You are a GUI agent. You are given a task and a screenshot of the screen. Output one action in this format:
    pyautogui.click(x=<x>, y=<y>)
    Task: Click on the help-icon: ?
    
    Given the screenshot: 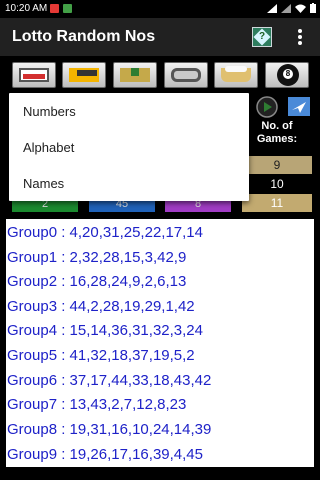 What is the action you would take?
    pyautogui.click(x=262, y=37)
    